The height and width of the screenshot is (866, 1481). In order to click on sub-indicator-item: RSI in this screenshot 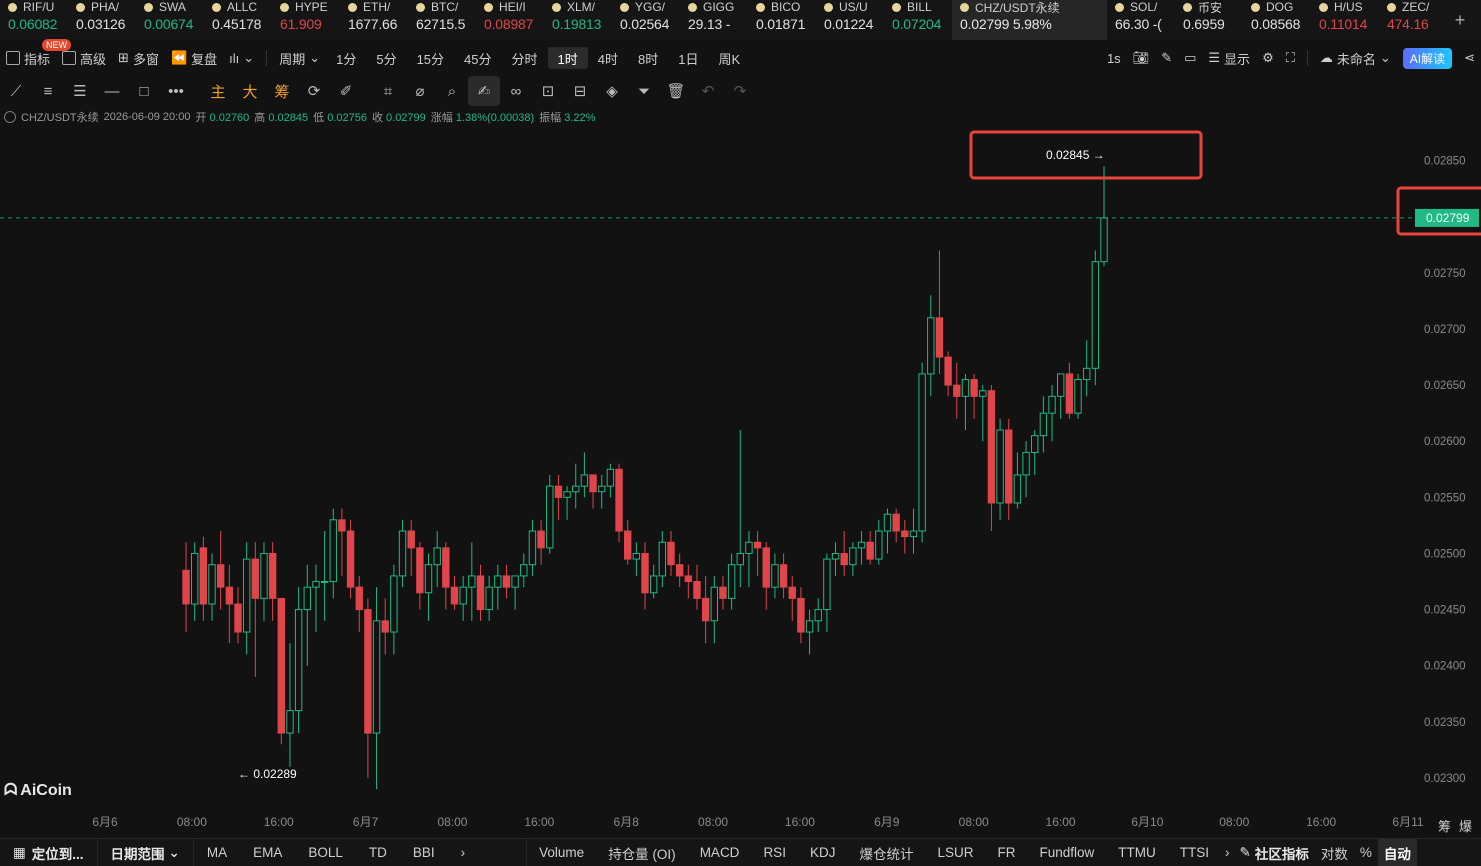, I will do `click(774, 852)`.